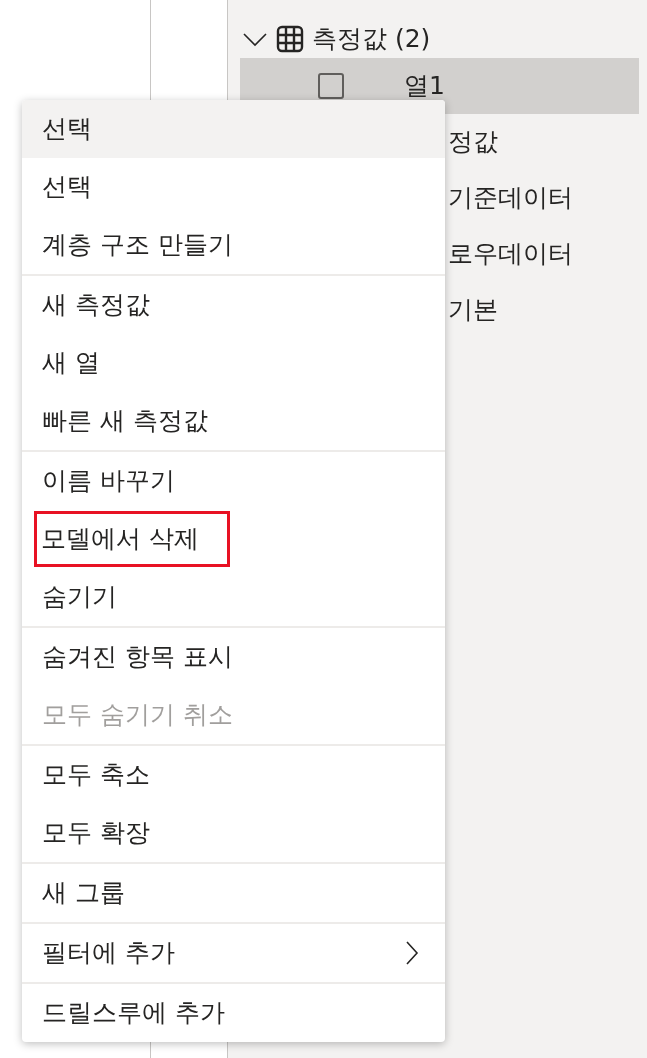 The image size is (647, 1058). Describe the element at coordinates (233, 305) in the screenshot. I see `menu-item: 새 측정값` at that location.